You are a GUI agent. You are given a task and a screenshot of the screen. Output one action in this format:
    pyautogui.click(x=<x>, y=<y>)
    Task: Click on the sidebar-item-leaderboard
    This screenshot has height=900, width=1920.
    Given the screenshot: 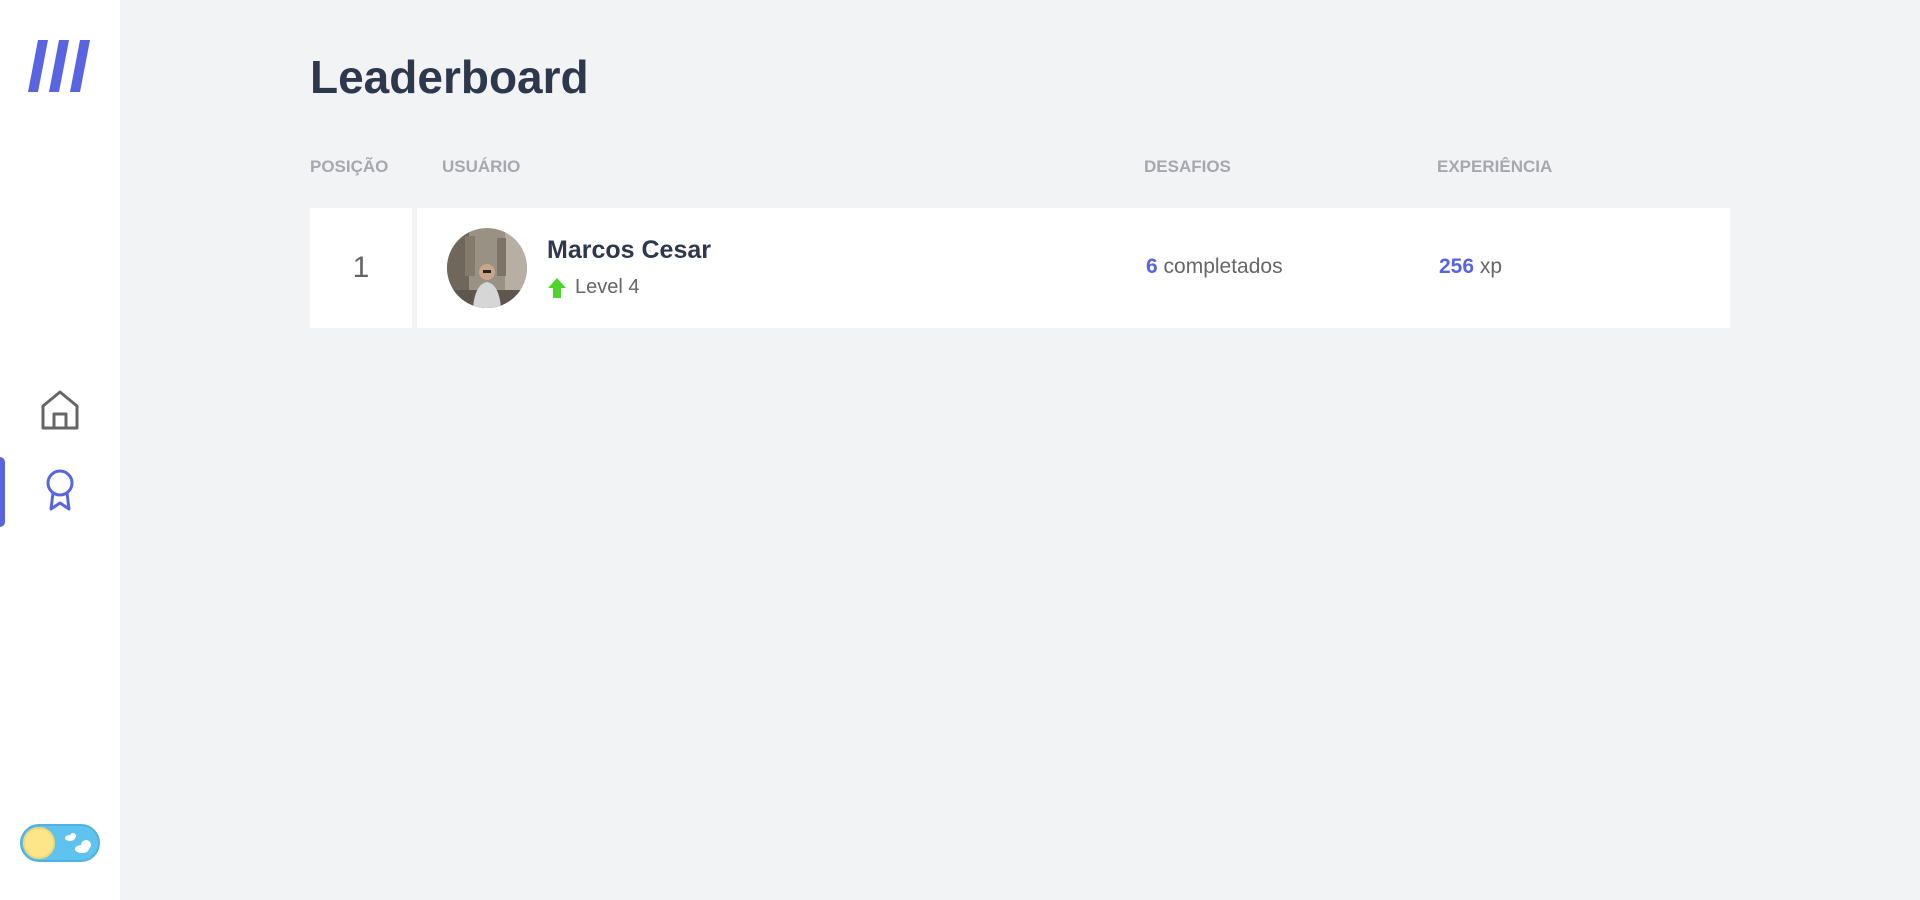 What is the action you would take?
    pyautogui.click(x=60, y=492)
    